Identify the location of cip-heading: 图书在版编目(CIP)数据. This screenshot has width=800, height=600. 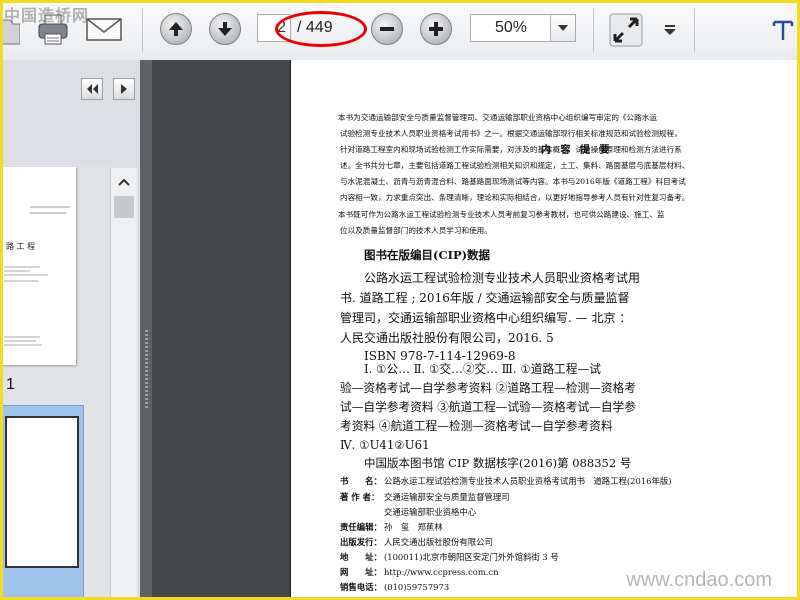
(427, 255).